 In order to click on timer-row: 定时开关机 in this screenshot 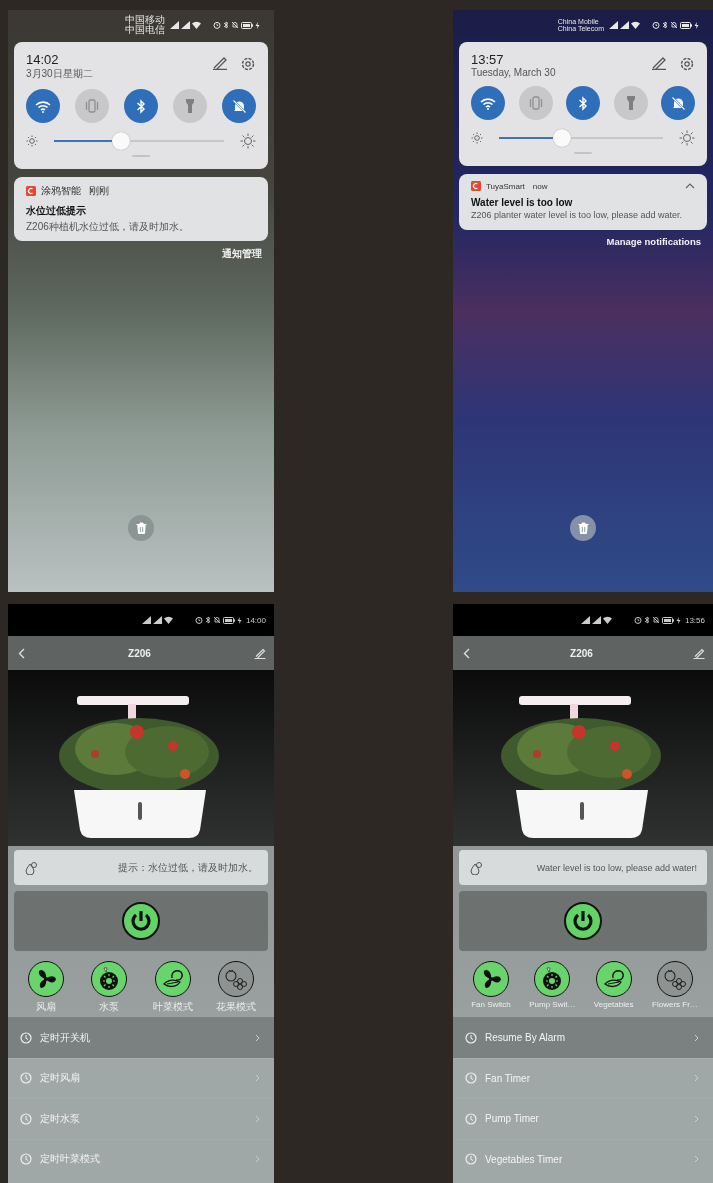, I will do `click(141, 1037)`.